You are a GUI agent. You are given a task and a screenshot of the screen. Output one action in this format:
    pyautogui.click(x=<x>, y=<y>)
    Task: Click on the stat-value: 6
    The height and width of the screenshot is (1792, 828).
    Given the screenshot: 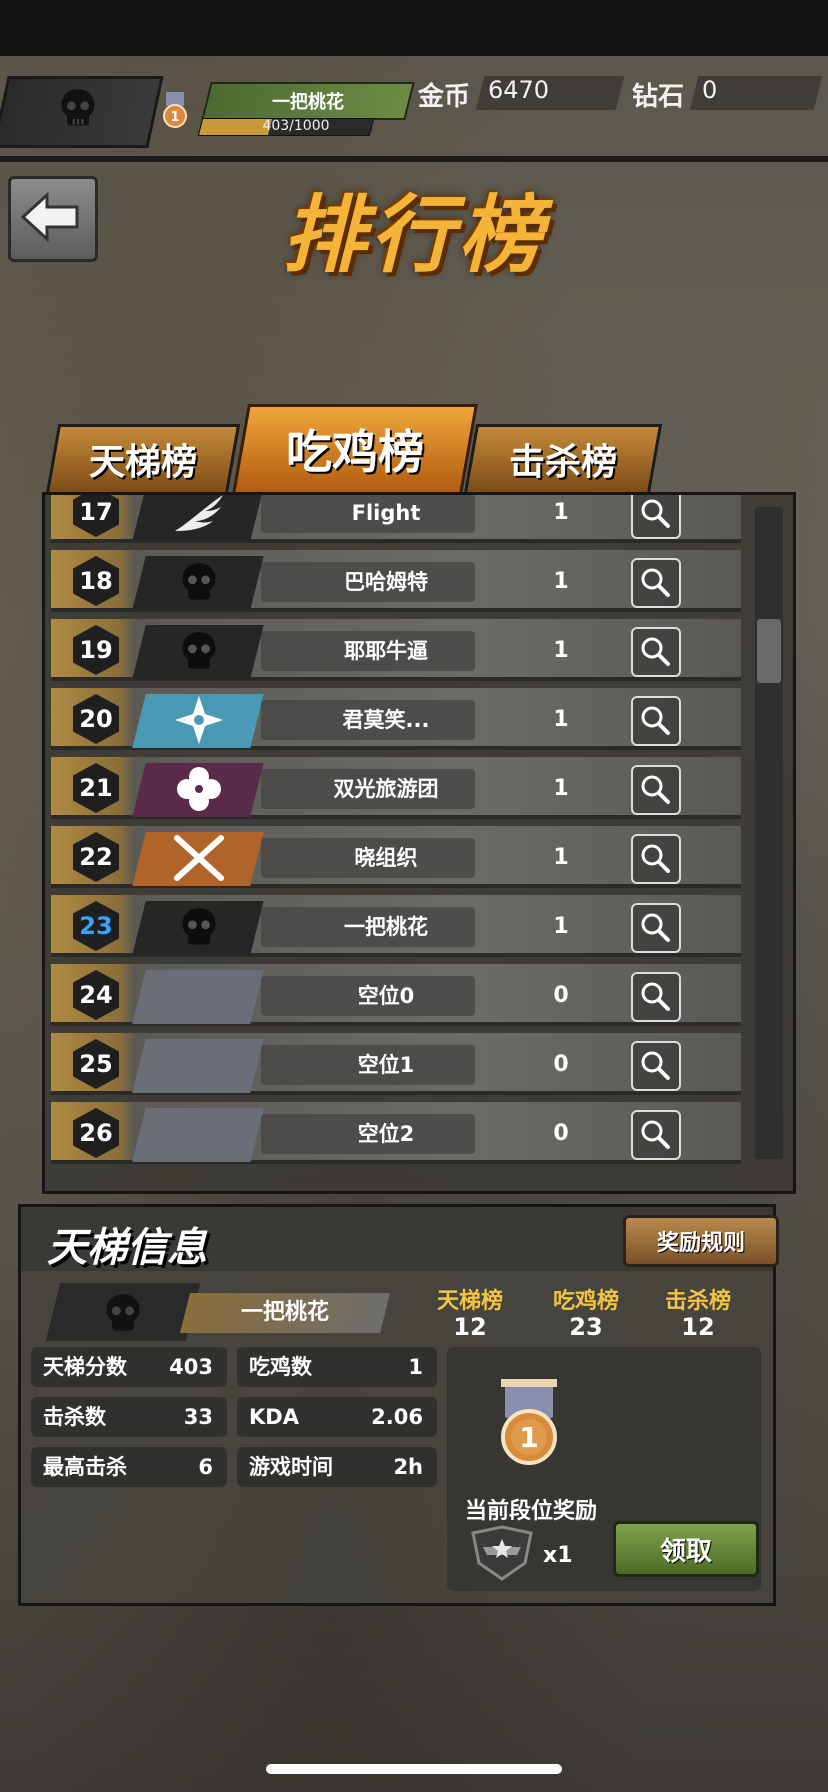 What is the action you would take?
    pyautogui.click(x=205, y=1467)
    